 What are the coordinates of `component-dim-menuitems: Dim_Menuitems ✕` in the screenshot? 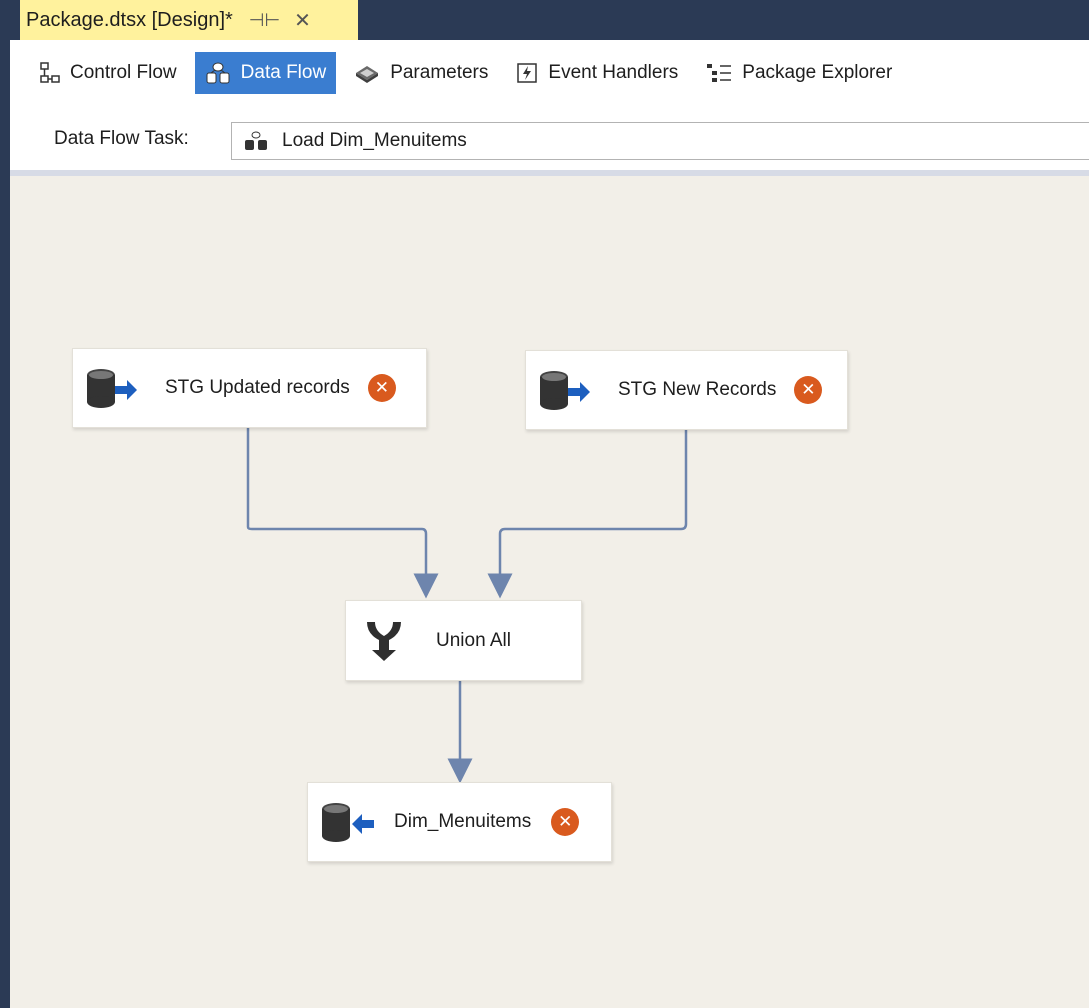 It's located at (459, 822).